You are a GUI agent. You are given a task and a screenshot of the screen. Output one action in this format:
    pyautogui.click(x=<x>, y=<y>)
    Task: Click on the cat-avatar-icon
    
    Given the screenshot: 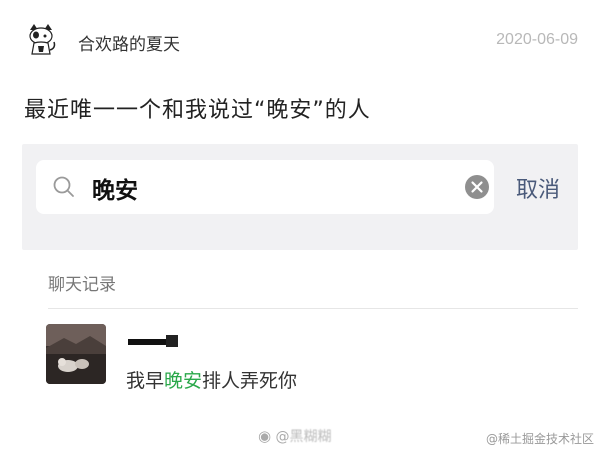 What is the action you would take?
    pyautogui.click(x=41, y=39)
    